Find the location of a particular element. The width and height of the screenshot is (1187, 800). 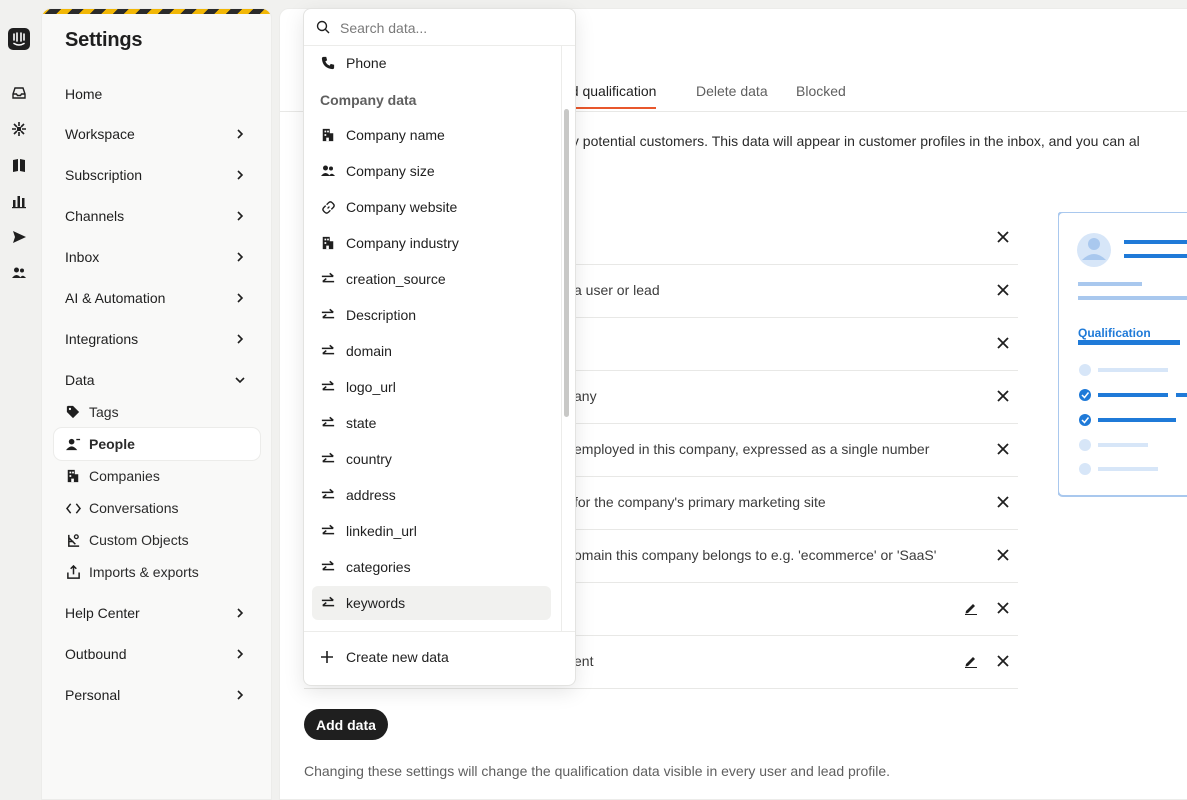

option-linkedin-url: linkedin_url is located at coordinates (431, 531).